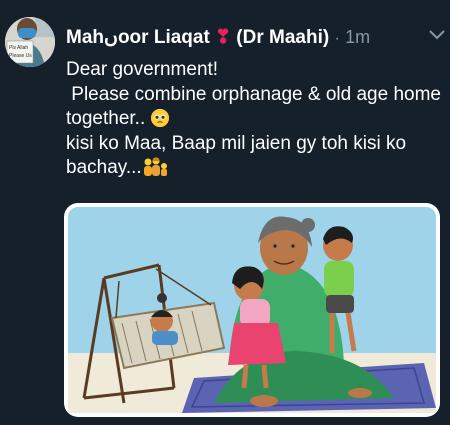 The width and height of the screenshot is (450, 425). Describe the element at coordinates (142, 69) in the screenshot. I see `tweet-line-1: Dear government!` at that location.